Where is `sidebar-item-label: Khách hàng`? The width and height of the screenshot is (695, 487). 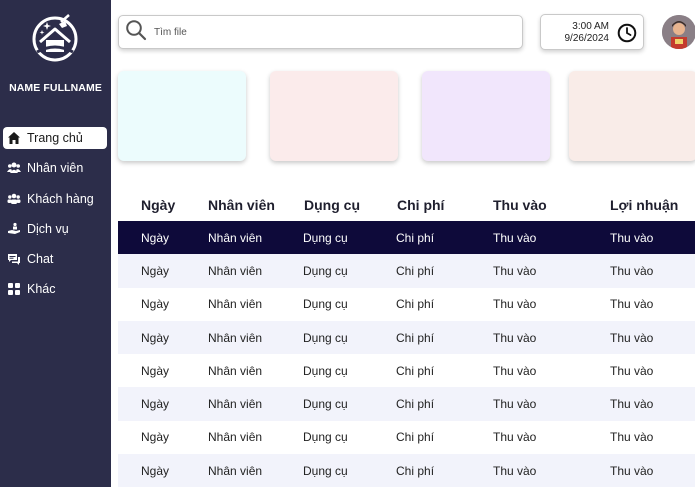
sidebar-item-label: Khách hàng is located at coordinates (60, 198).